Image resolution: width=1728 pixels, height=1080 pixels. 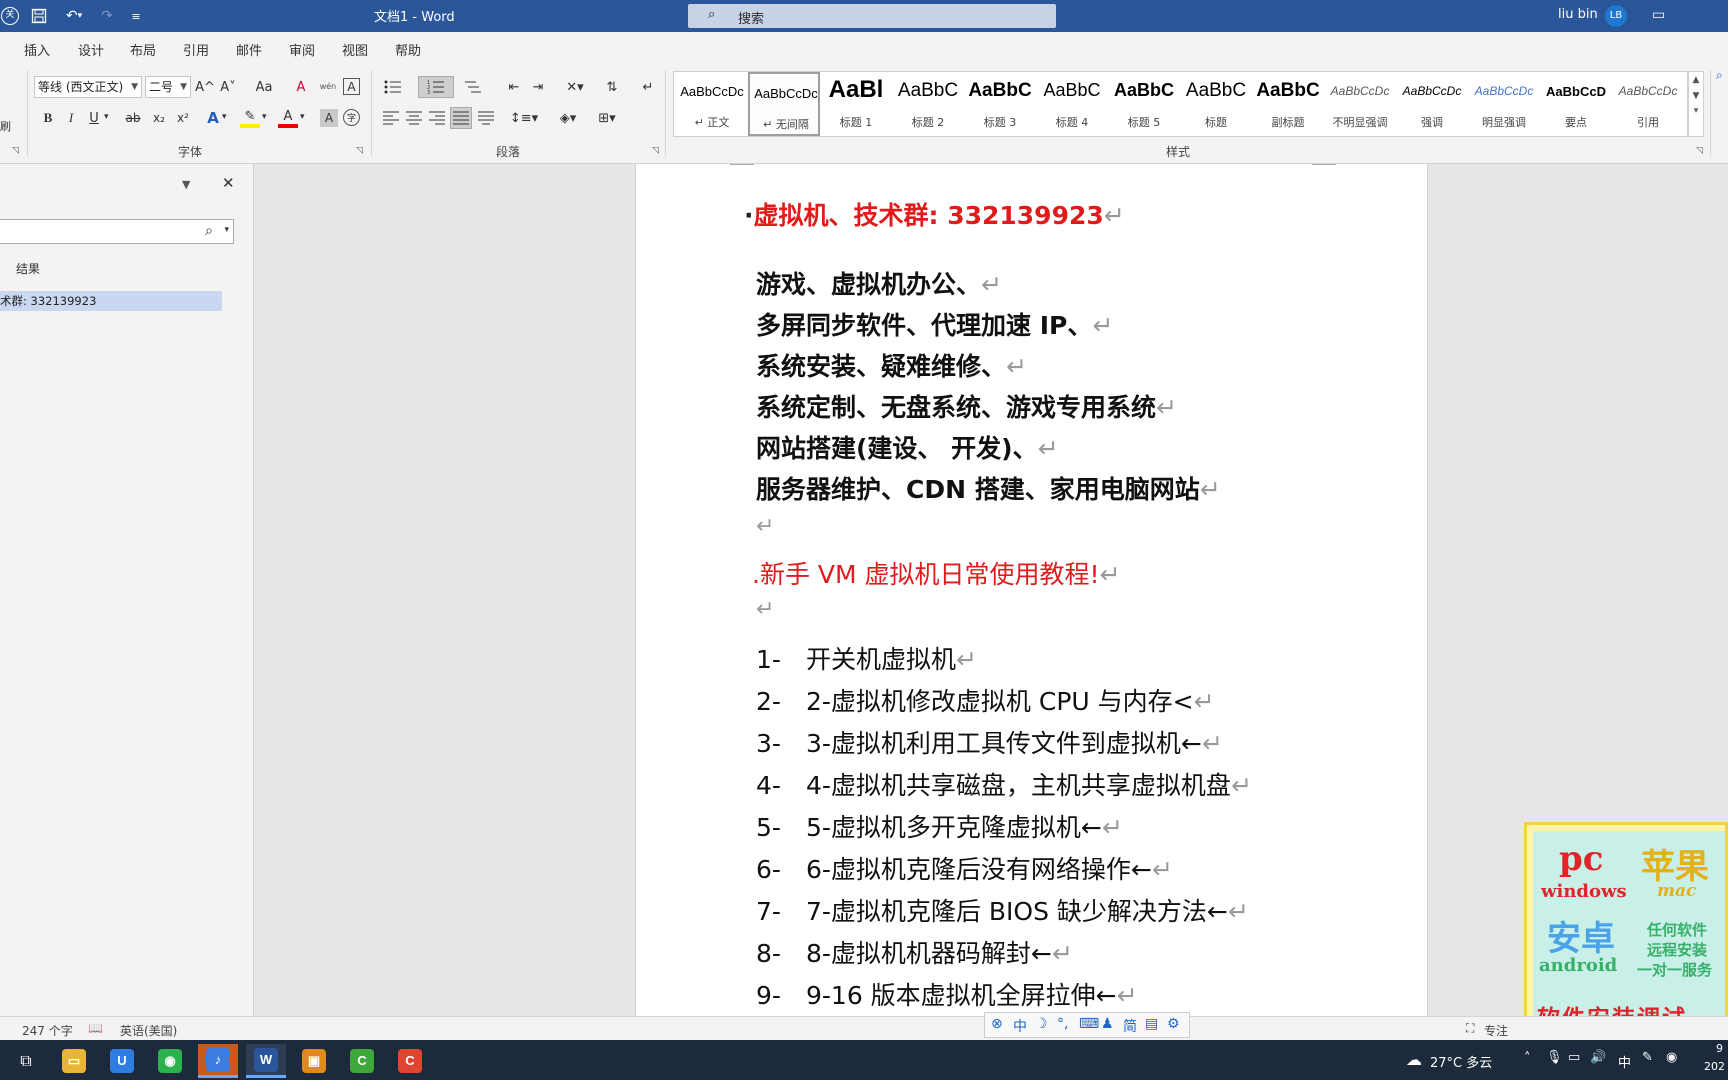 What do you see at coordinates (928, 104) in the screenshot?
I see `style-heading-2: AaBbC 标题 2` at bounding box center [928, 104].